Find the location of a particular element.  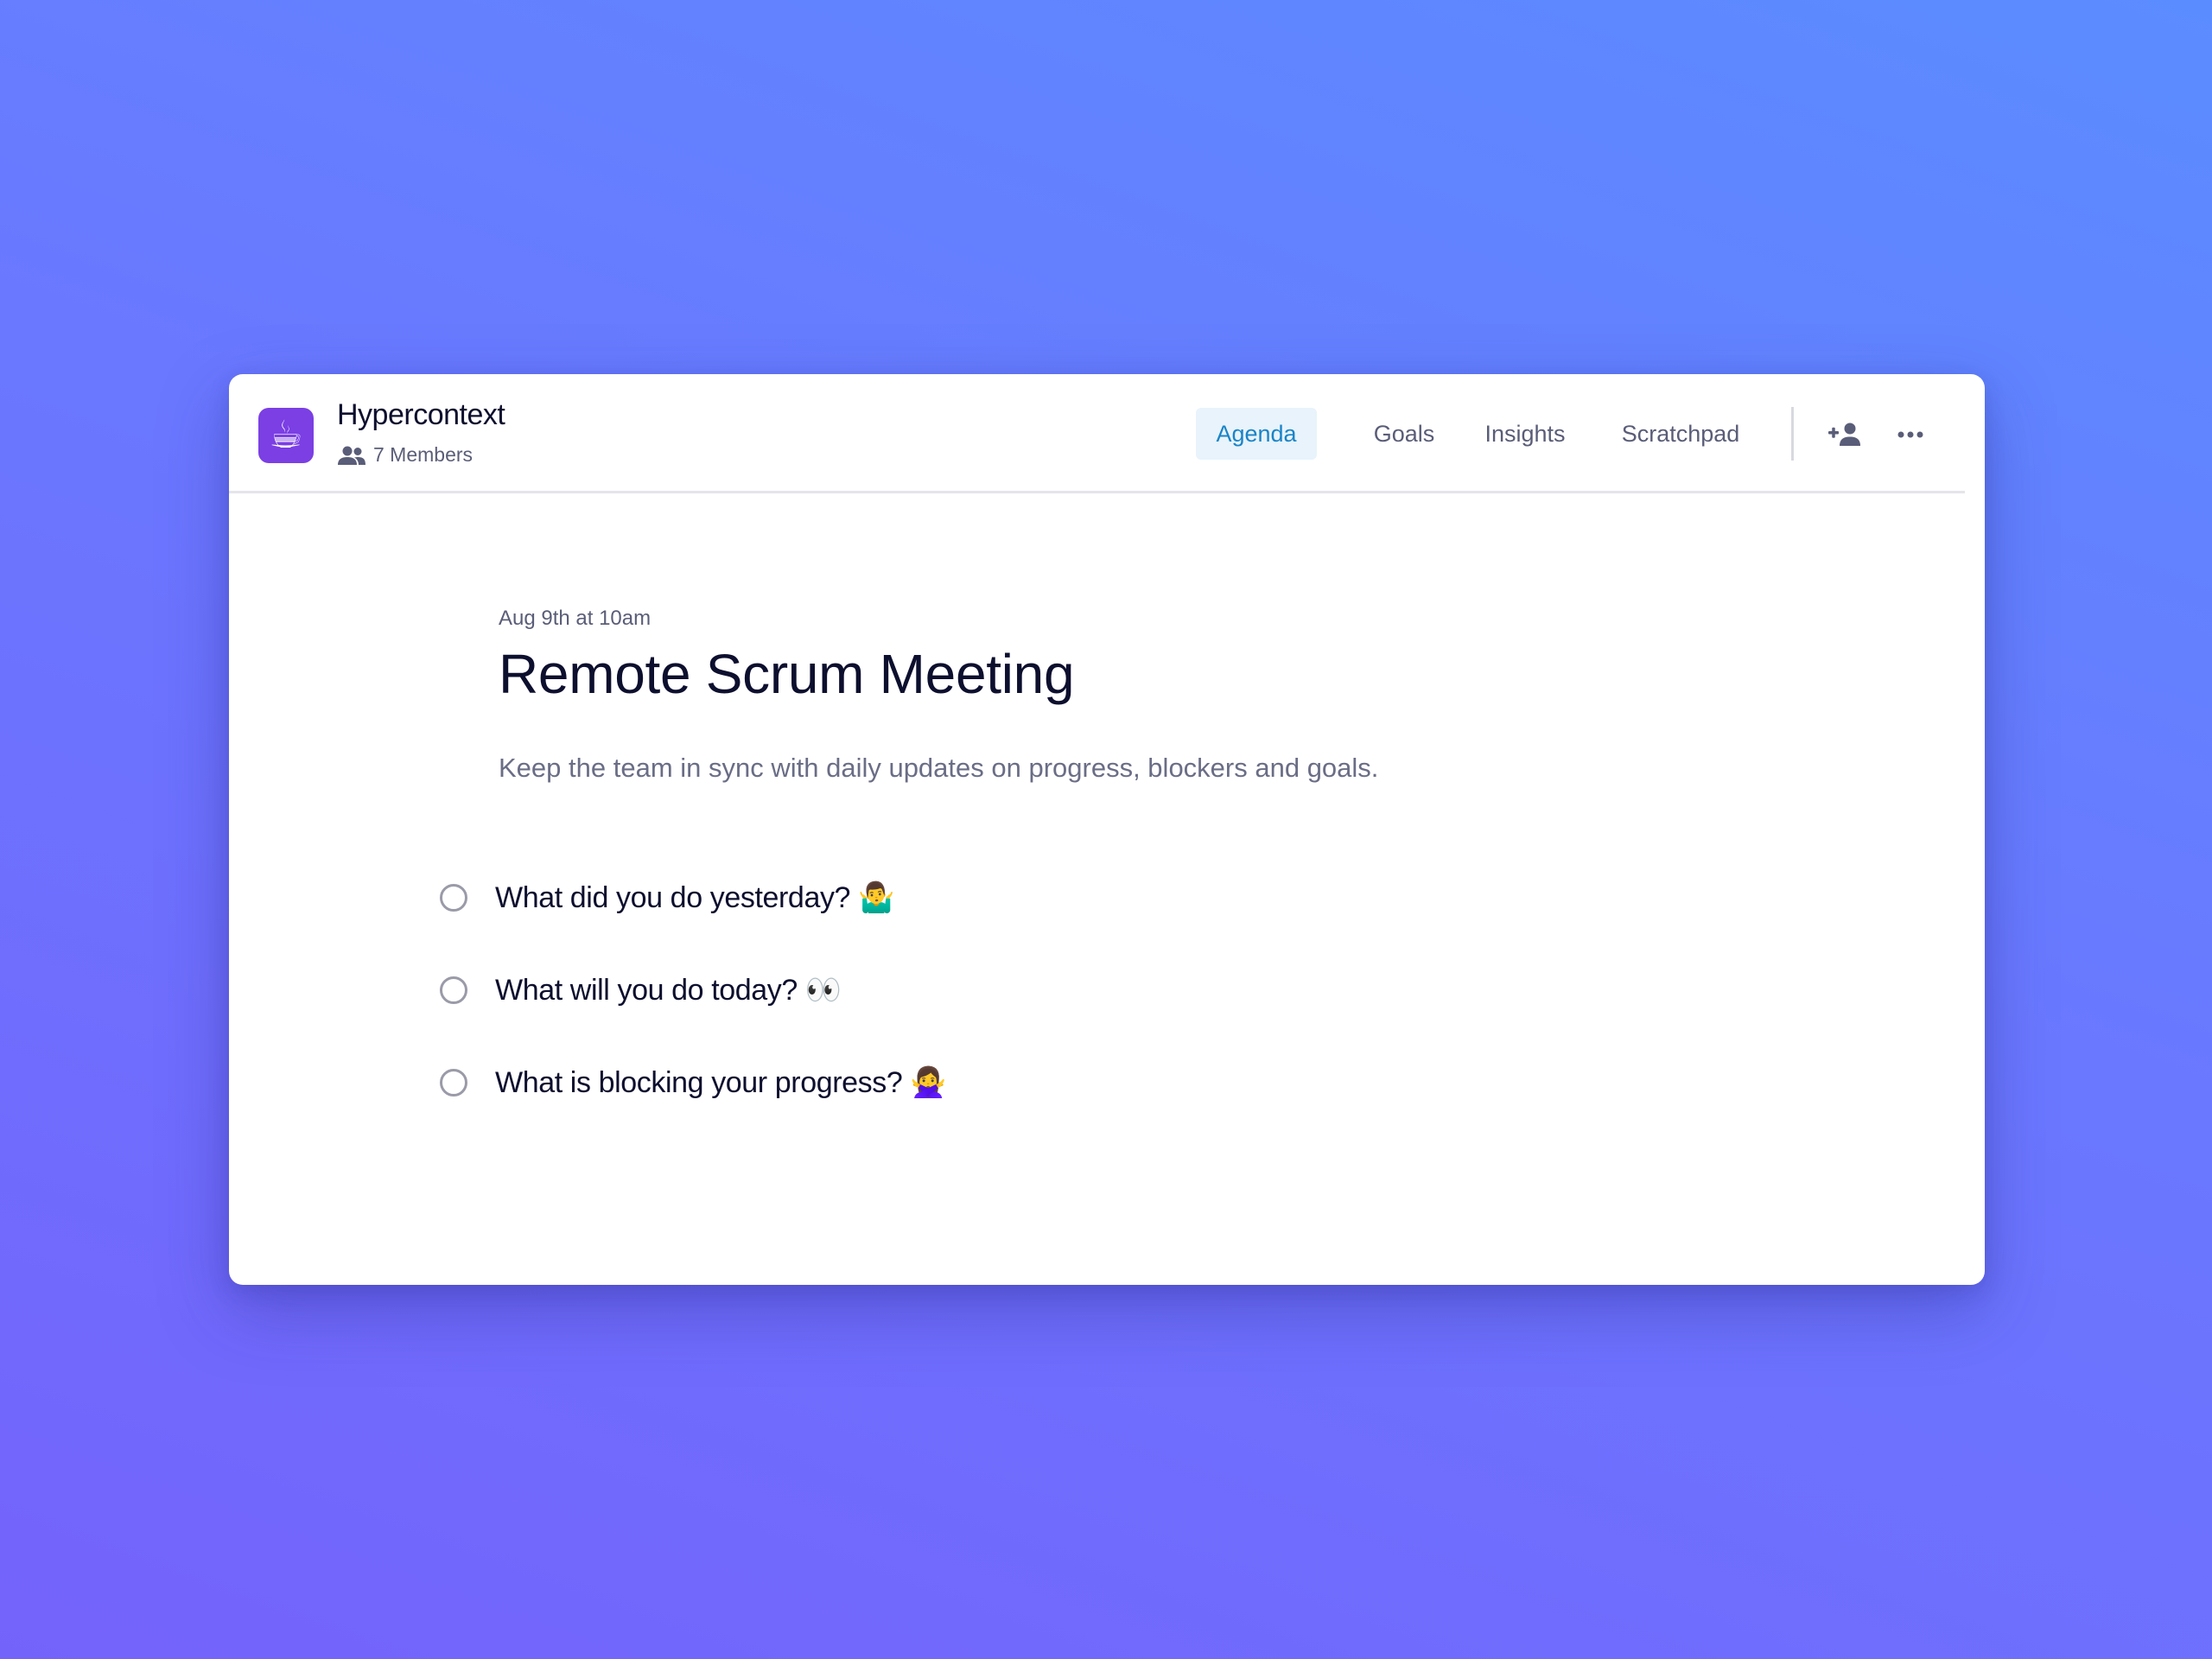

agenda-item: What is blocking your progress? 🙅‍♀️ is located at coordinates (1088, 1083).